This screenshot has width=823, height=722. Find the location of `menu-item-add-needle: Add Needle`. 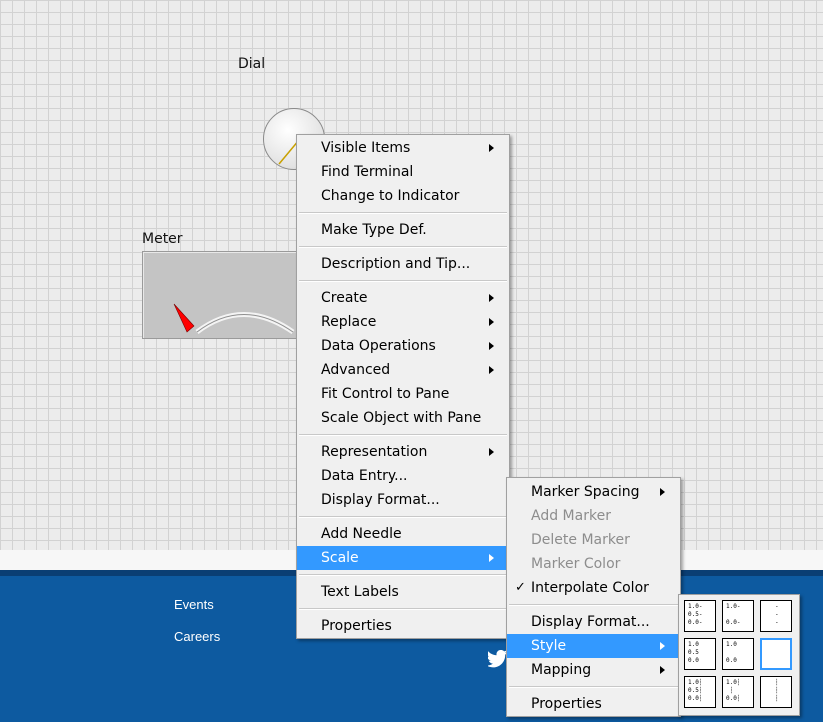

menu-item-add-needle: Add Needle is located at coordinates (403, 534).